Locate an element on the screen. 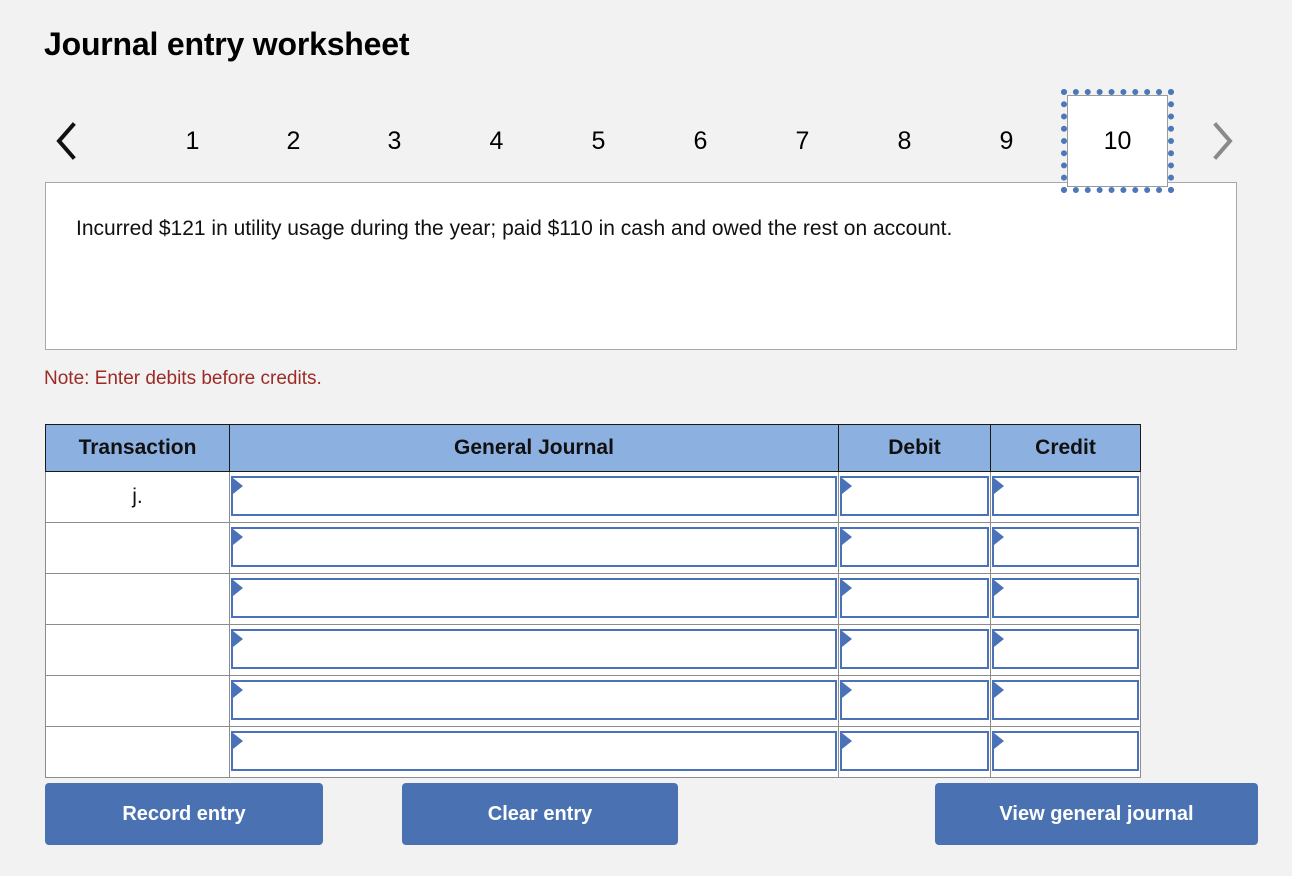 This screenshot has height=876, width=1292. table-header-row: Transaction General Journal Debit Credit is located at coordinates (593, 448).